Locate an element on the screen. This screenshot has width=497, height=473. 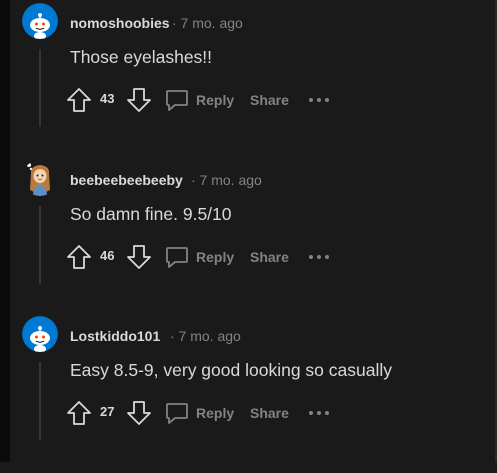
username: beebeebeebeeby is located at coordinates (126, 180).